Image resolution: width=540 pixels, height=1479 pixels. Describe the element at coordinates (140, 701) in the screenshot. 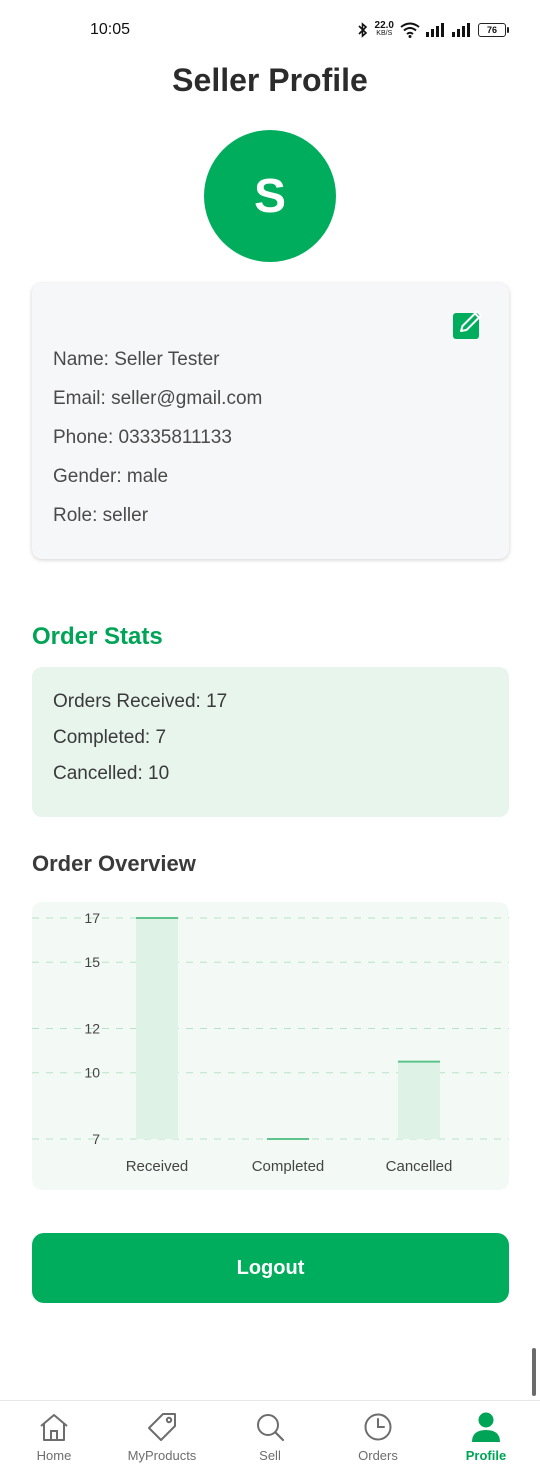

I see `stat-orders-received: Orders Received: 17` at that location.